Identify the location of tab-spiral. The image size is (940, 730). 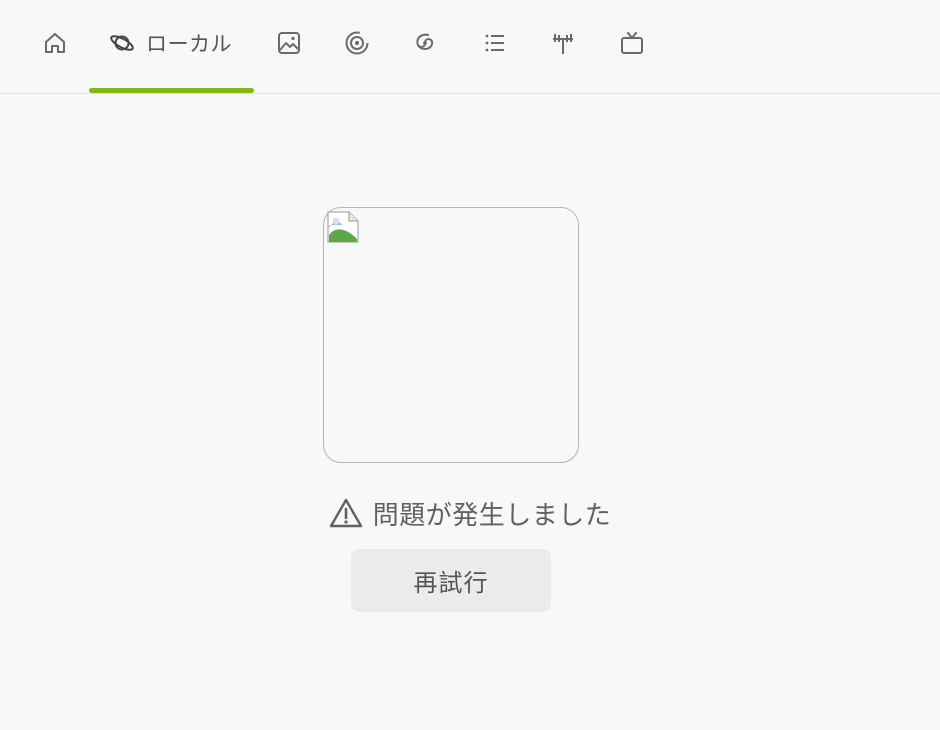
(357, 43).